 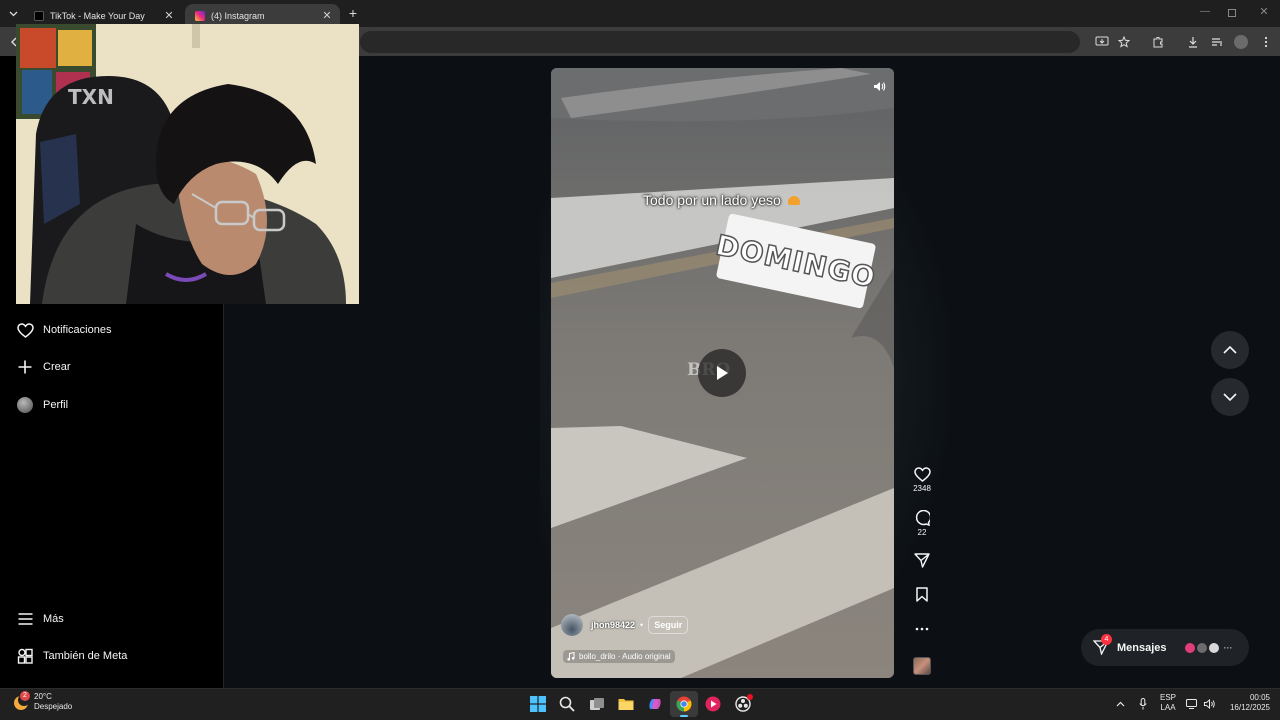 I want to click on messages-badge: 4, so click(x=1106, y=639).